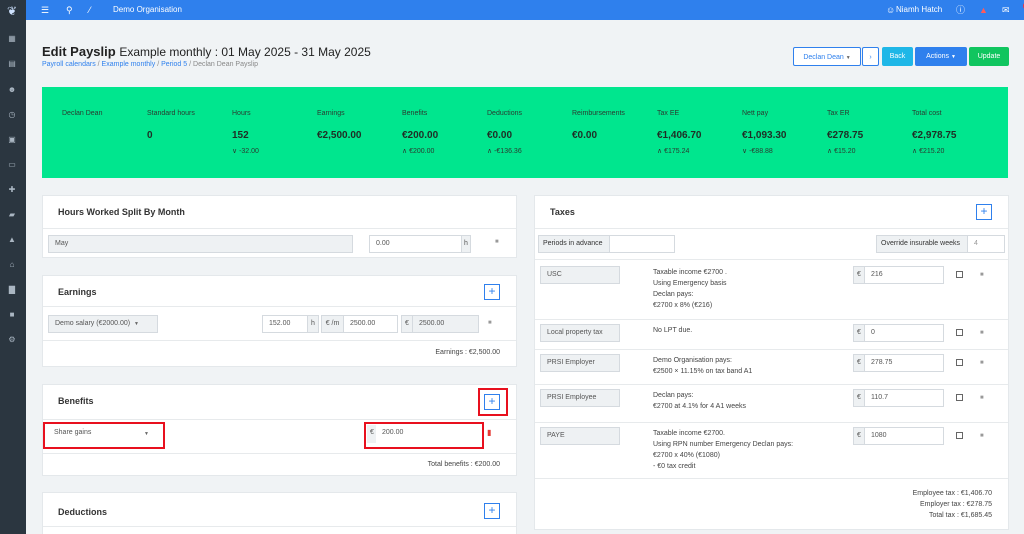 Image resolution: width=1024 pixels, height=534 pixels. Describe the element at coordinates (505, 113) in the screenshot. I see `summary-label: Deductions` at that location.